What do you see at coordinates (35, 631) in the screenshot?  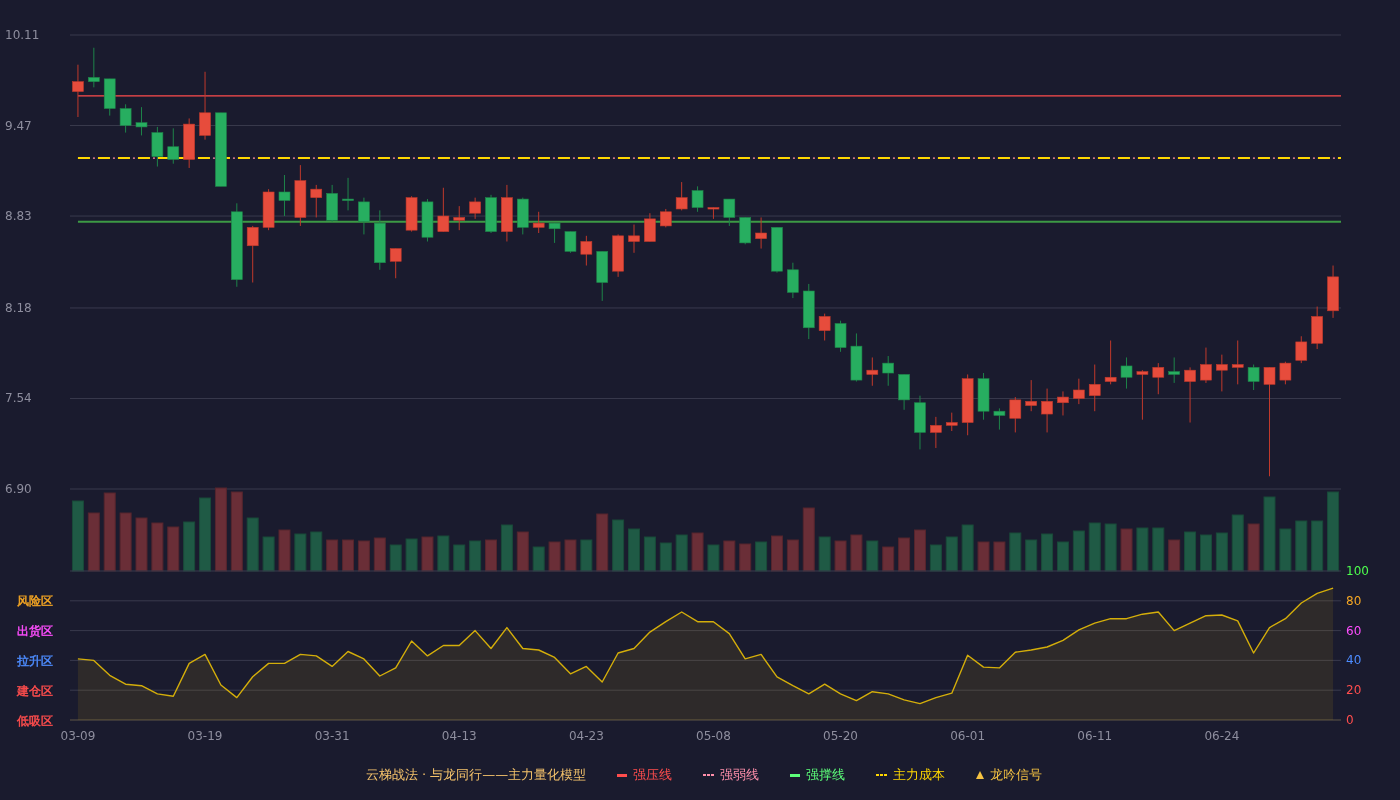 I see `zone-label: 出货区` at bounding box center [35, 631].